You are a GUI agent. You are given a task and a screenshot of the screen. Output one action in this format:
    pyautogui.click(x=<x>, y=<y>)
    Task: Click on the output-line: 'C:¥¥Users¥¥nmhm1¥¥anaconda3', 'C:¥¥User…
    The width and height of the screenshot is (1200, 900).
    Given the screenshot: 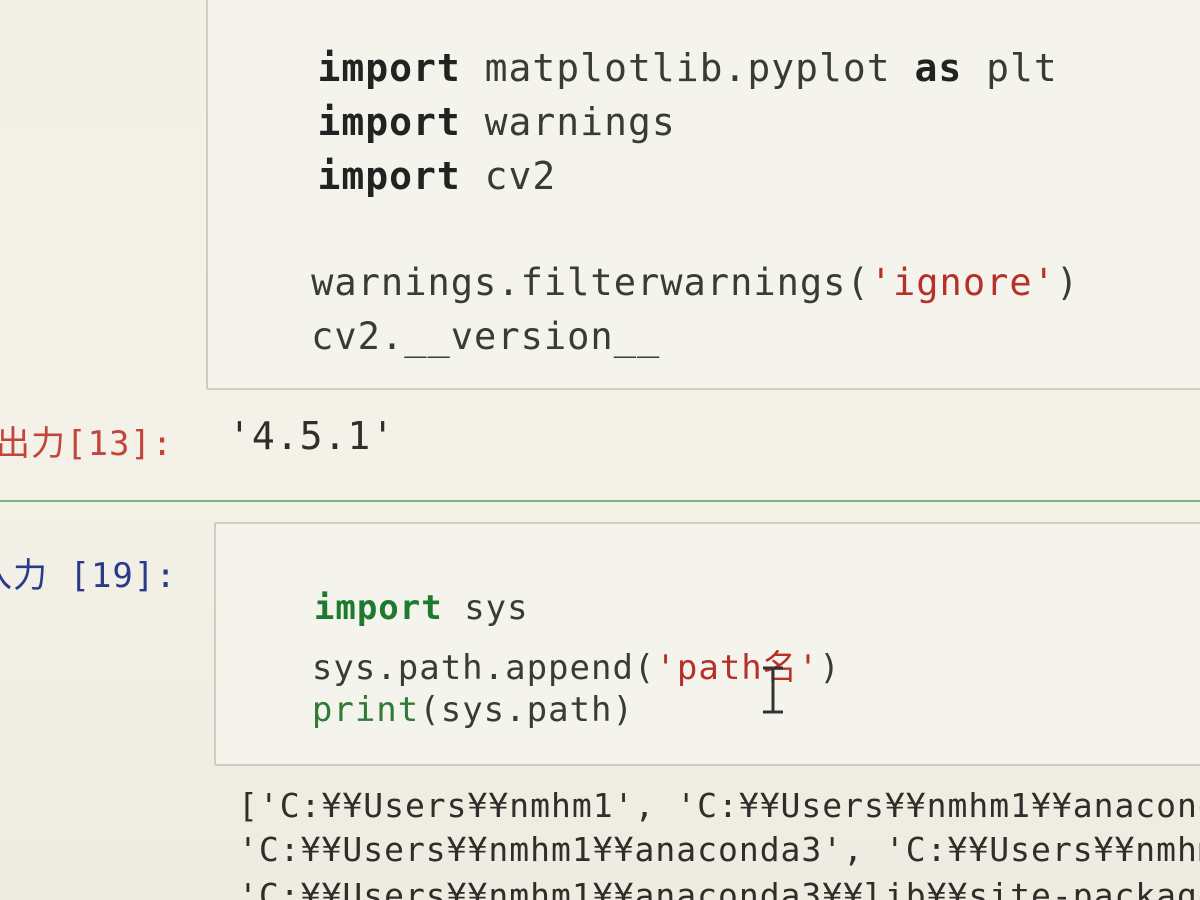 What is the action you would take?
    pyautogui.click(x=719, y=849)
    